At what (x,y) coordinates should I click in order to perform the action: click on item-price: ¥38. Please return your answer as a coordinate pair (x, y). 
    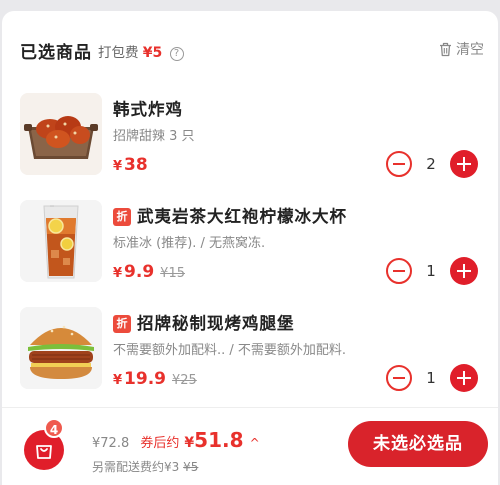
    Looking at the image, I should click on (130, 165).